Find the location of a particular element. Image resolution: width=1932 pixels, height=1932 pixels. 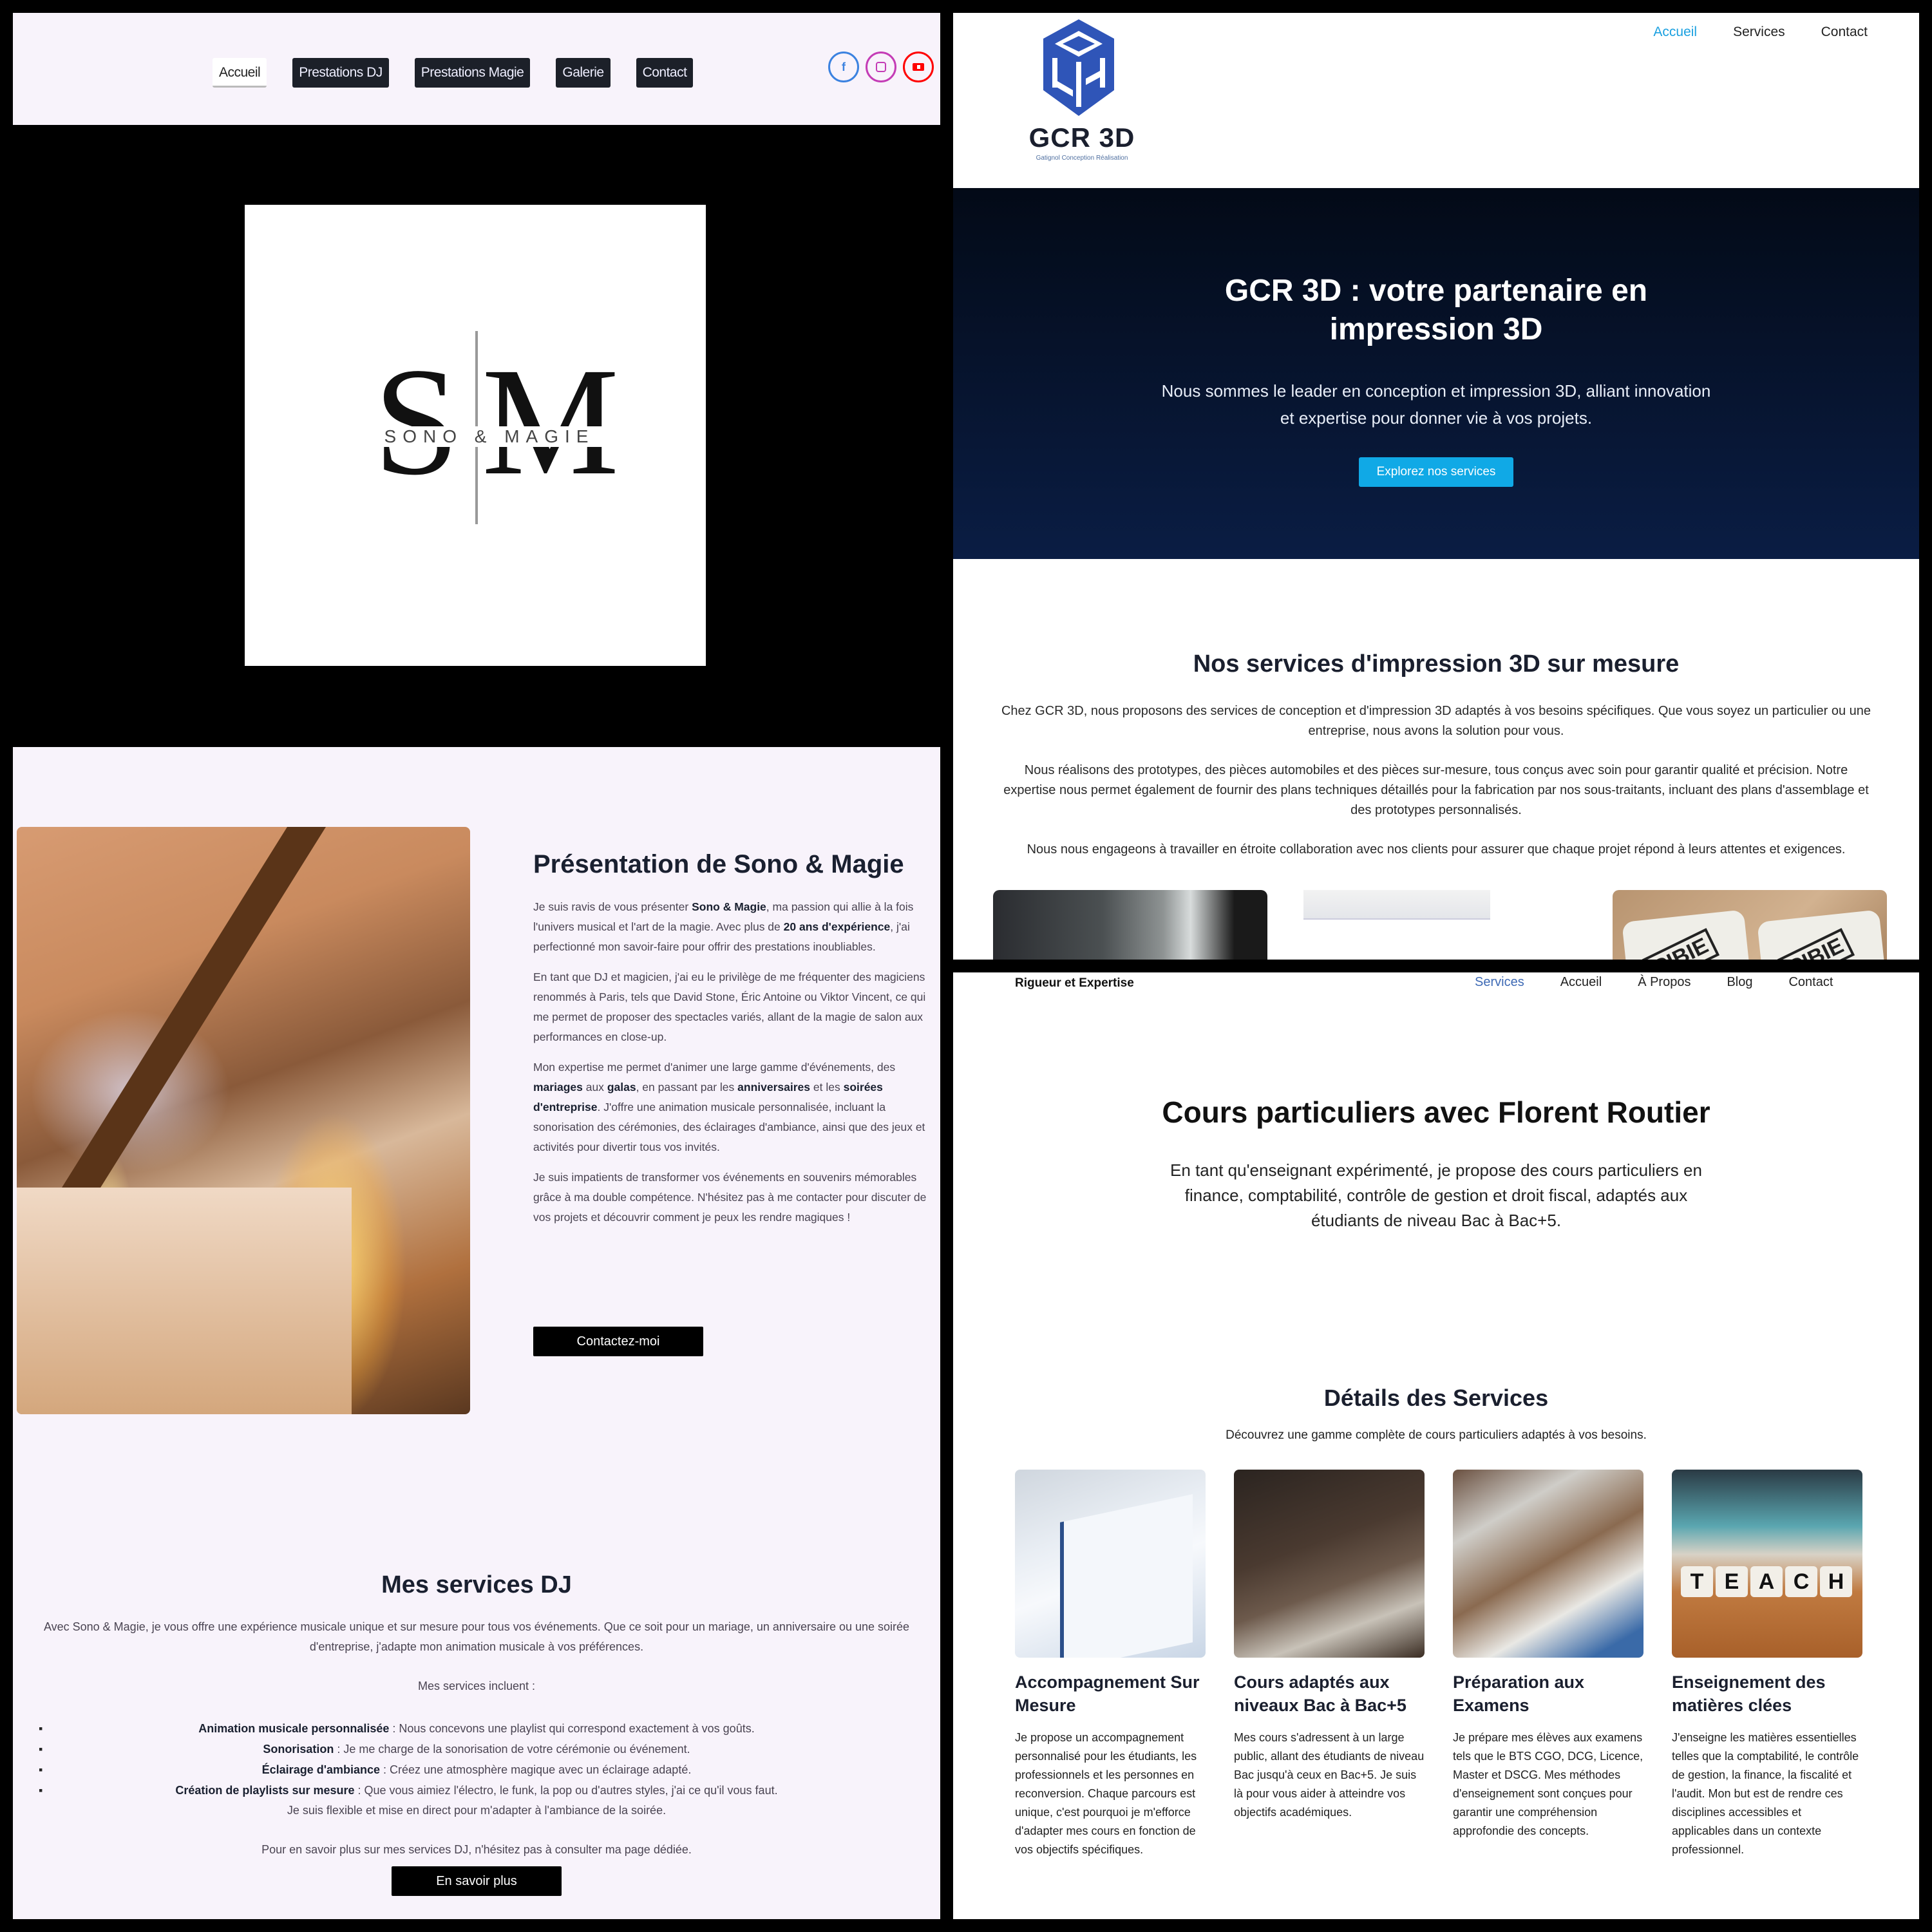

gcr-nav-services: Services is located at coordinates (1759, 32).